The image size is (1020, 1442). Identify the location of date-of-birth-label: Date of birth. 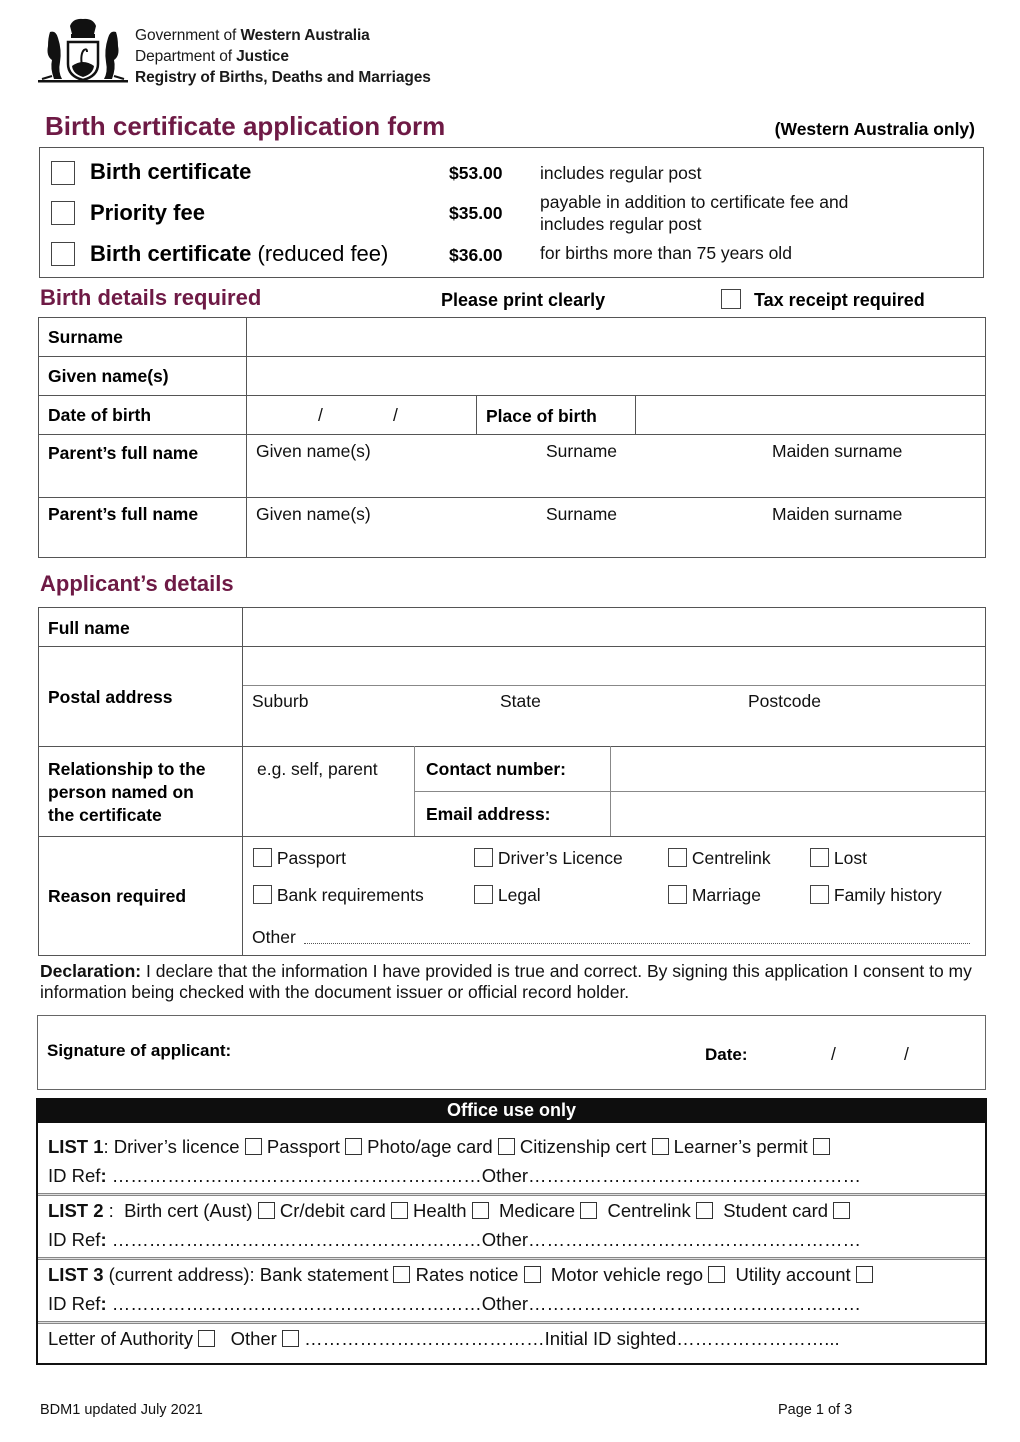
(100, 415).